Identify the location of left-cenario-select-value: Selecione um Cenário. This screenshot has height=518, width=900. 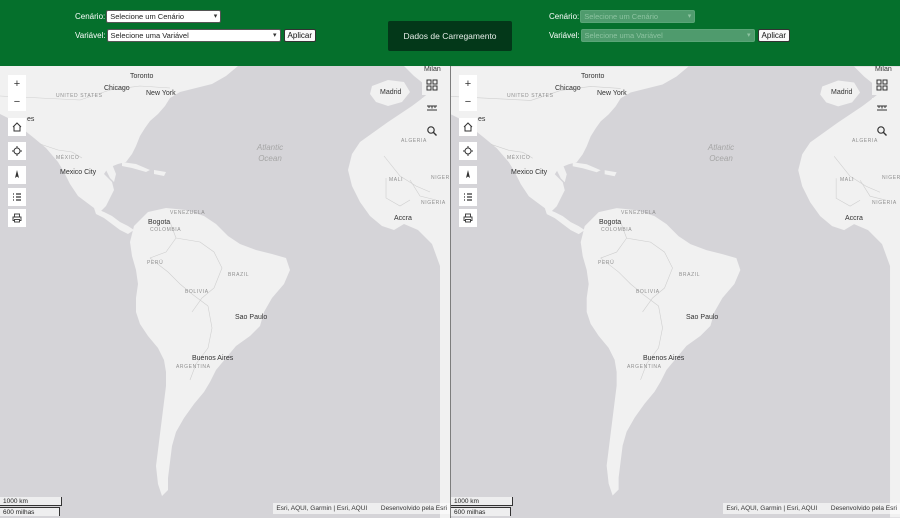
(147, 16).